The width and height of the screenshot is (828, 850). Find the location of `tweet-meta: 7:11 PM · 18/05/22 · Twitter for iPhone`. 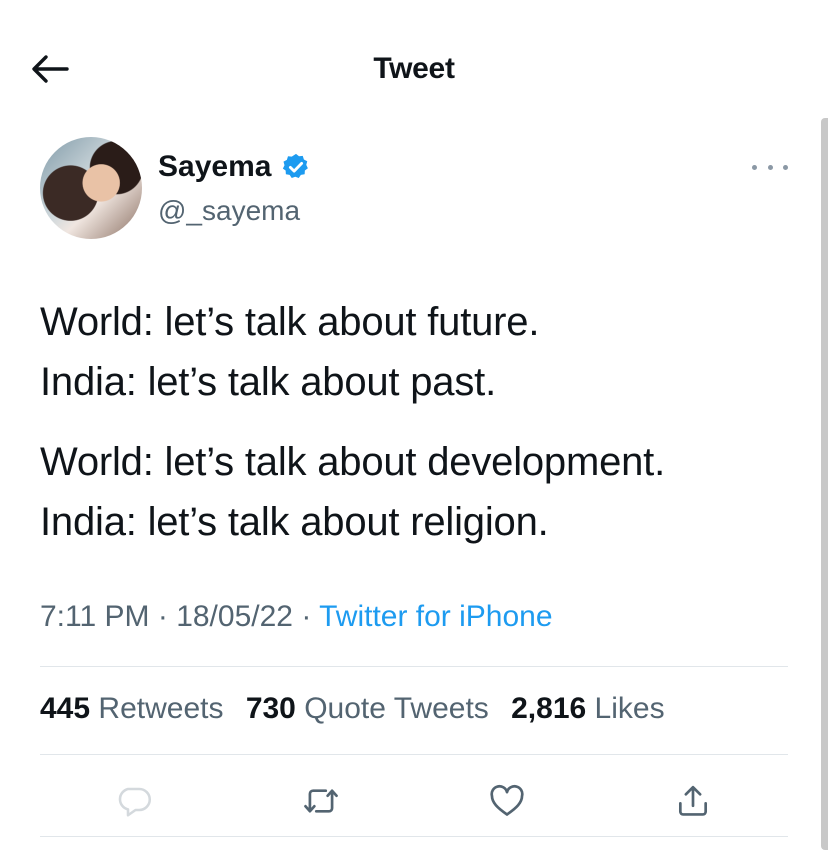

tweet-meta: 7:11 PM · 18/05/22 · Twitter for iPhone is located at coordinates (296, 617).